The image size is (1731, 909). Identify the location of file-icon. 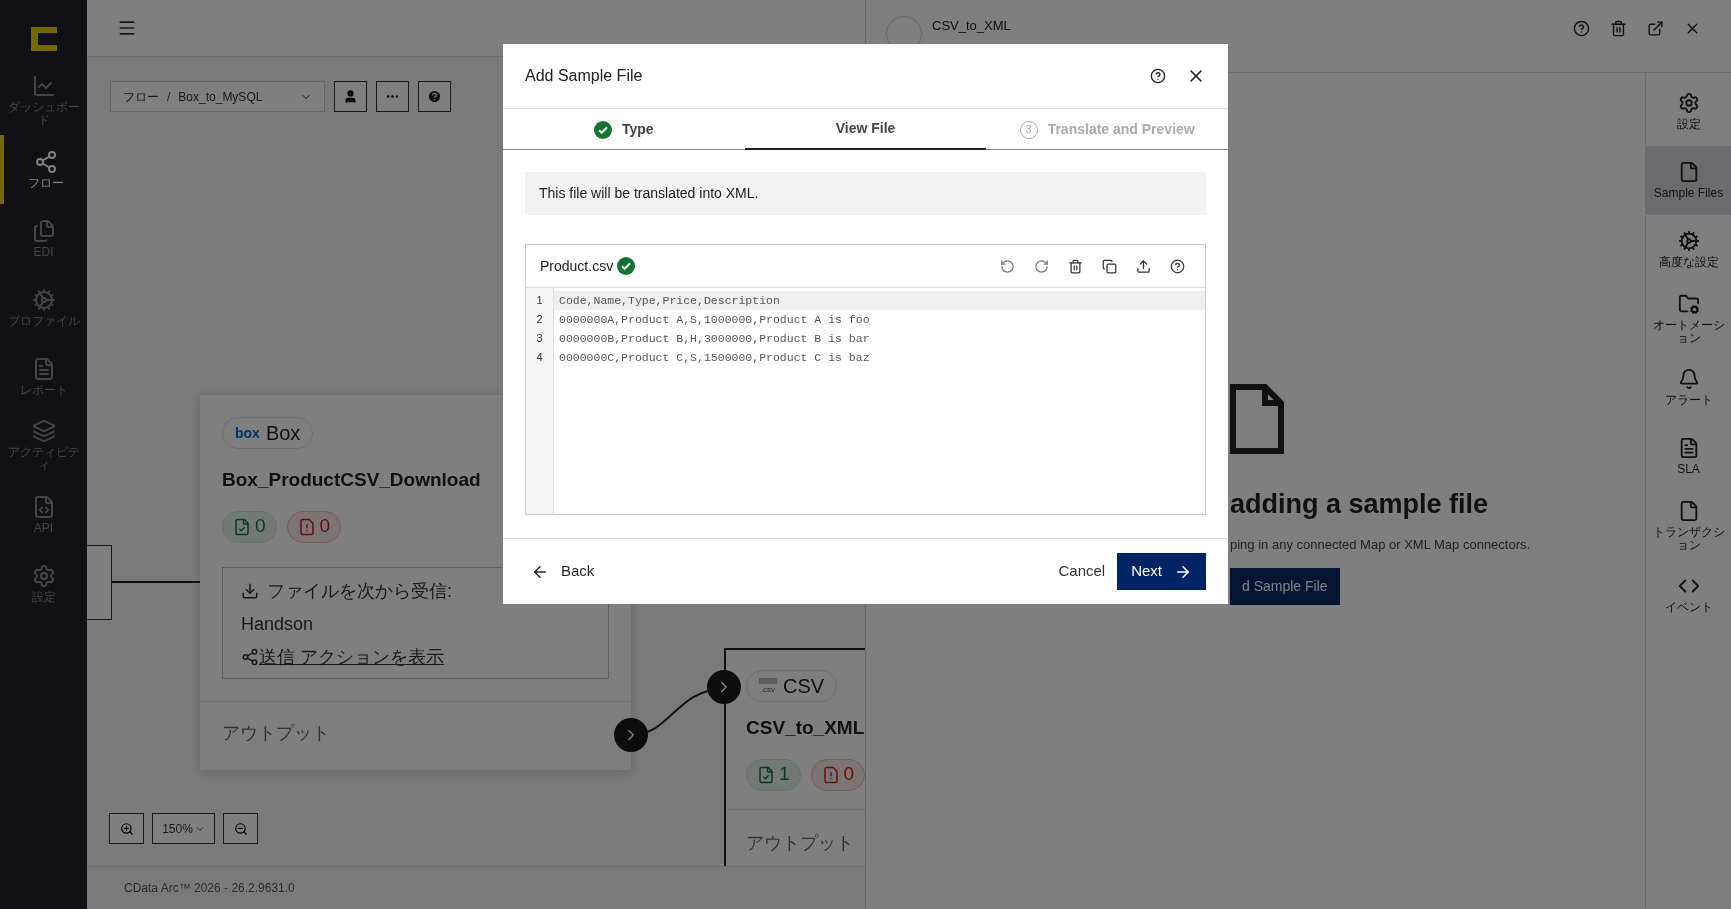
(1257, 419).